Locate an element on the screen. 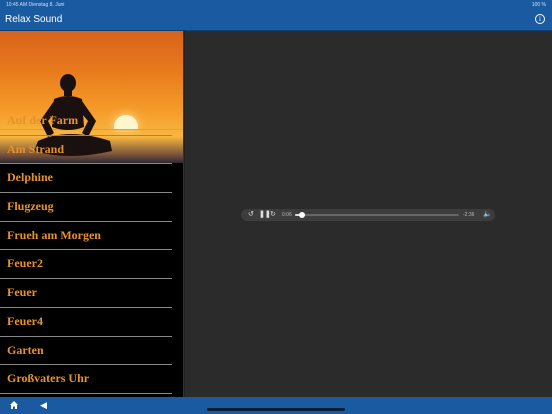  status-time-date: 10:45 AM Dienstag 8. Juni is located at coordinates (35, 5).